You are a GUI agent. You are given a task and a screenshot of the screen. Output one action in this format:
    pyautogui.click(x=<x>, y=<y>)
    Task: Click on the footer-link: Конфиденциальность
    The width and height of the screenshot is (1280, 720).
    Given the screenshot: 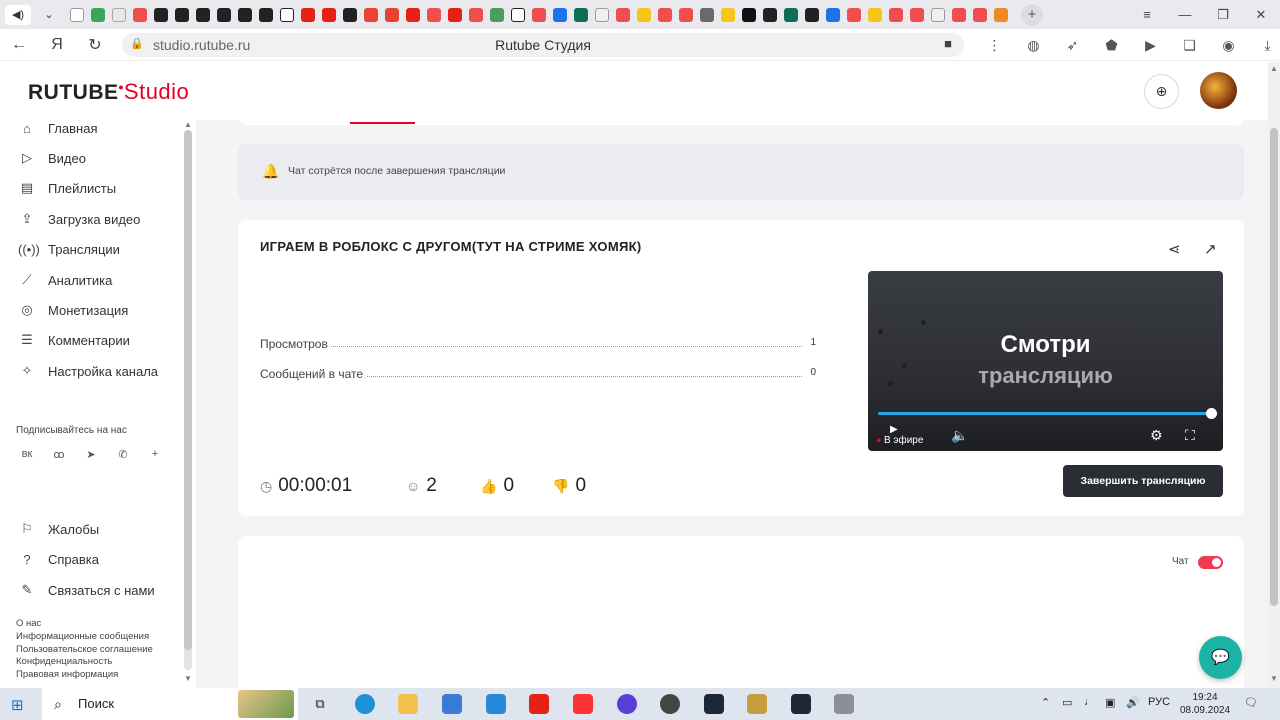 What is the action you would take?
    pyautogui.click(x=84, y=662)
    